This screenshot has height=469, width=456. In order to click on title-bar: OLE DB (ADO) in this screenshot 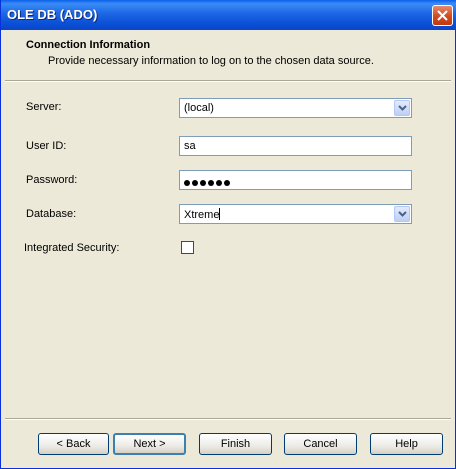, I will do `click(228, 15)`.